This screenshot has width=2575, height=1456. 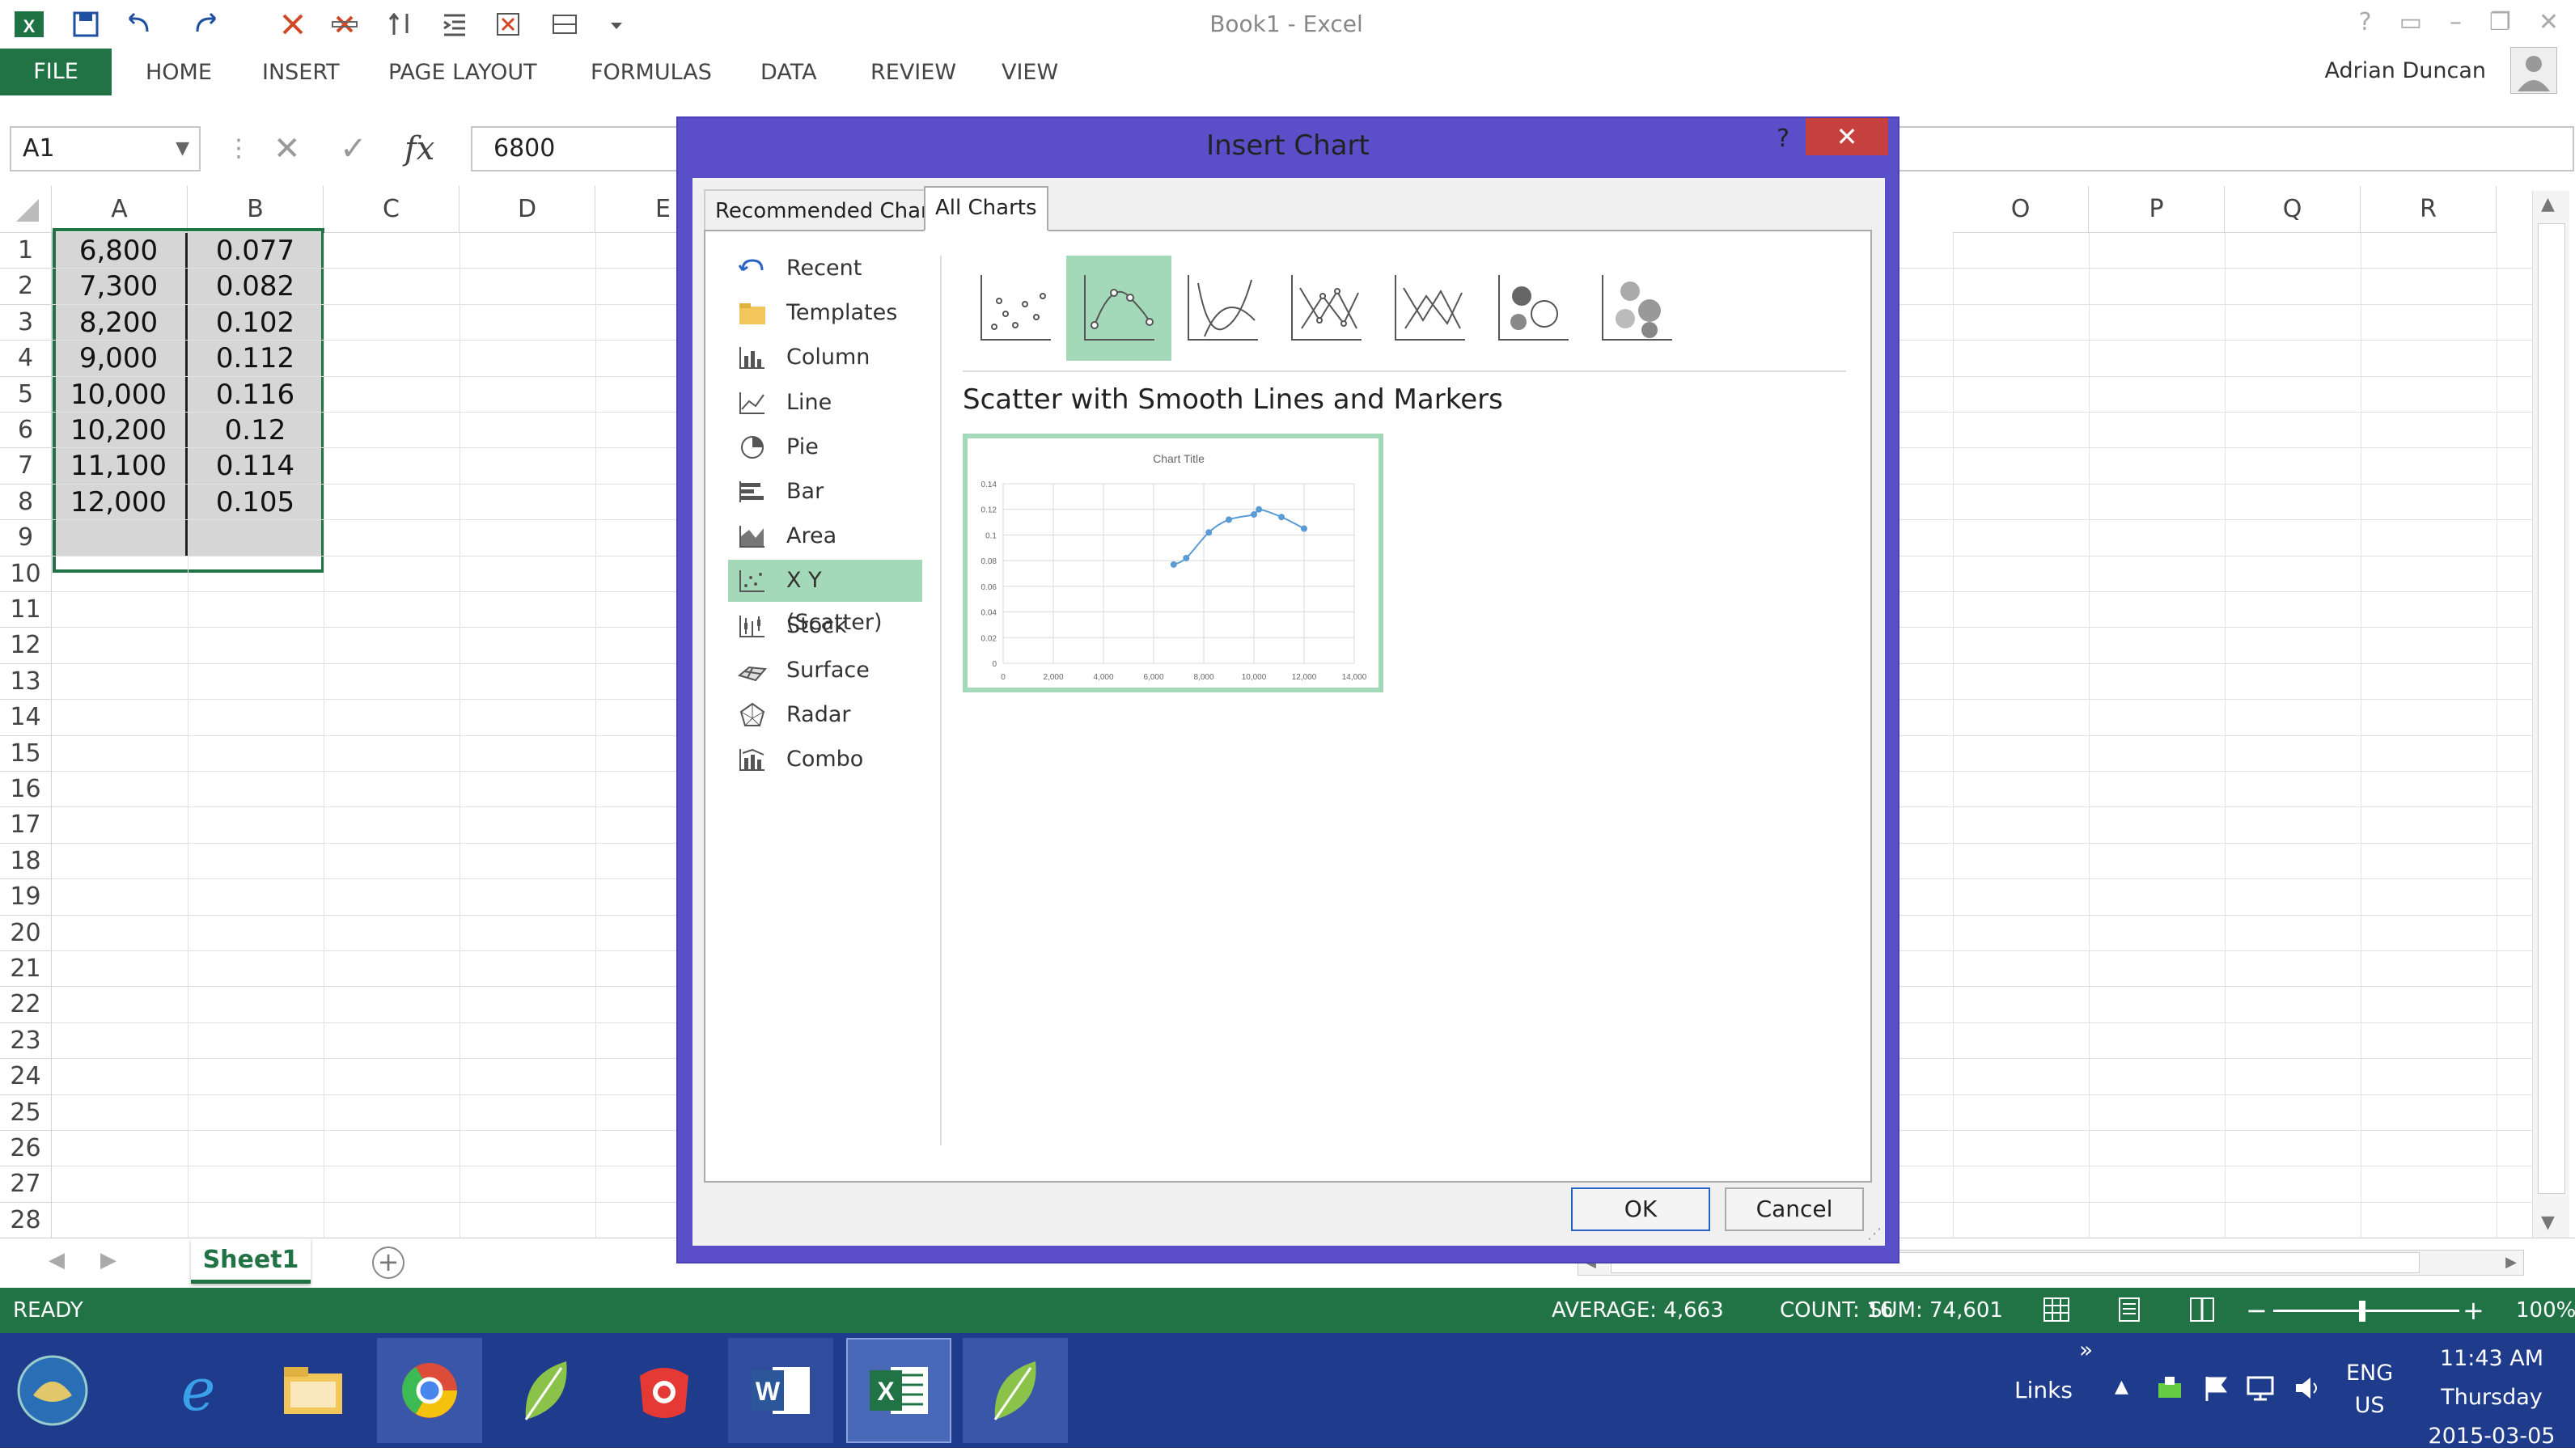 I want to click on row-header: 22, so click(x=26, y=1005).